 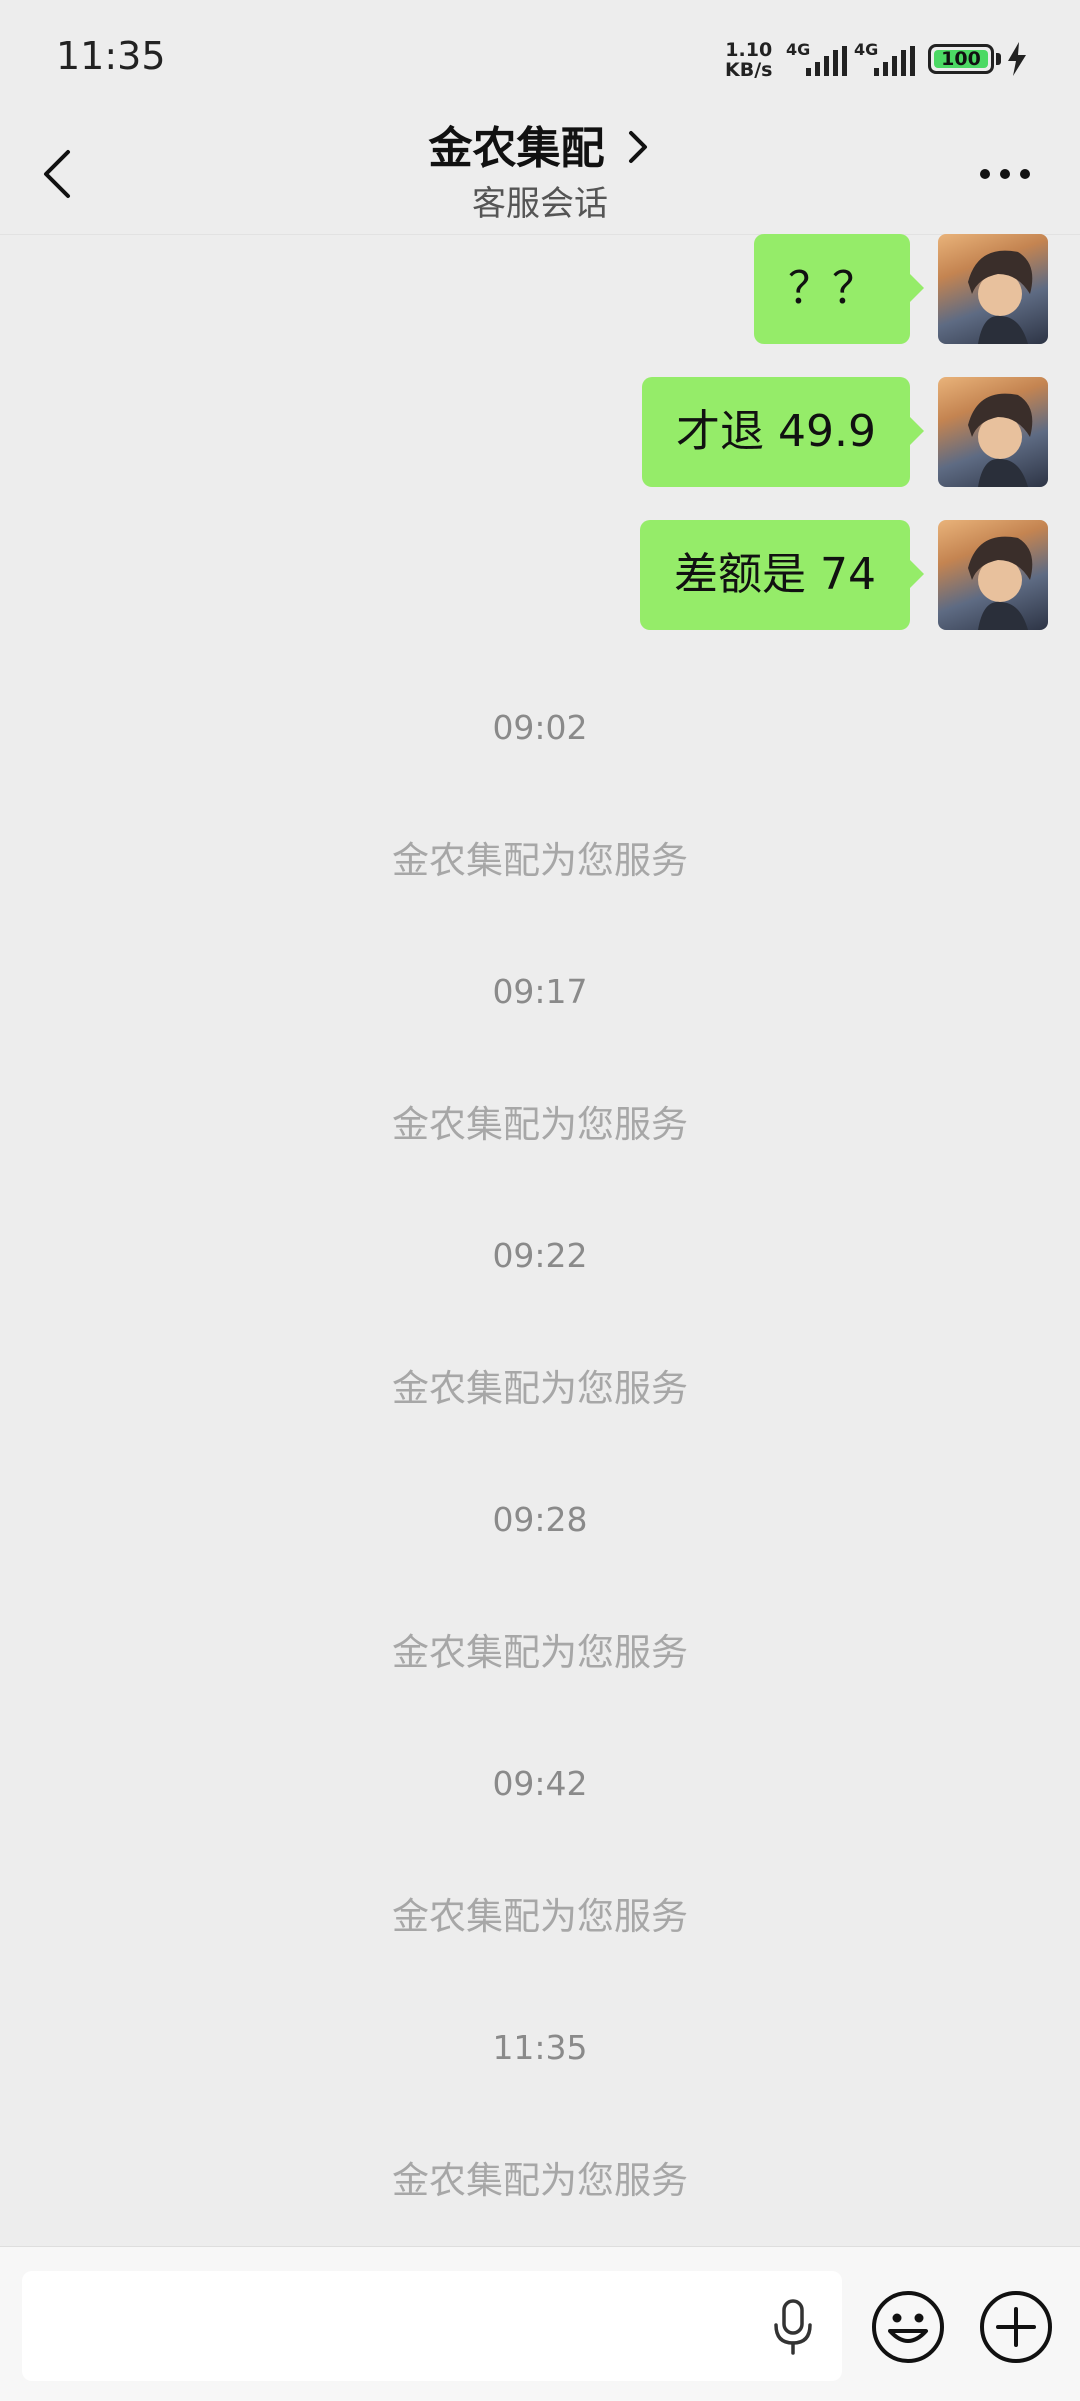 I want to click on network-speed: 1.10 KB/s, so click(x=748, y=60).